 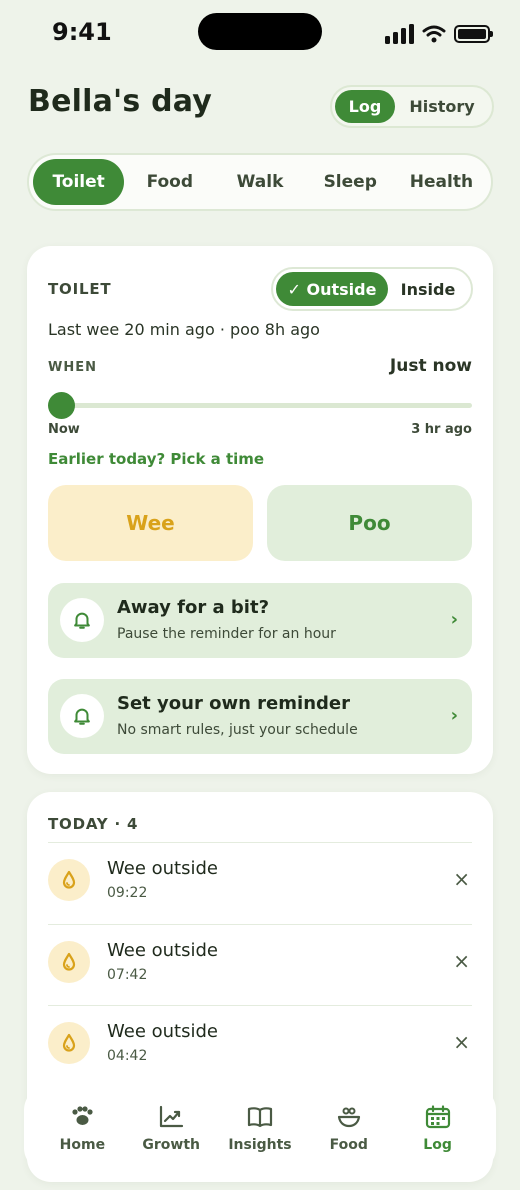 What do you see at coordinates (442, 106) in the screenshot?
I see `mode-history-button: History` at bounding box center [442, 106].